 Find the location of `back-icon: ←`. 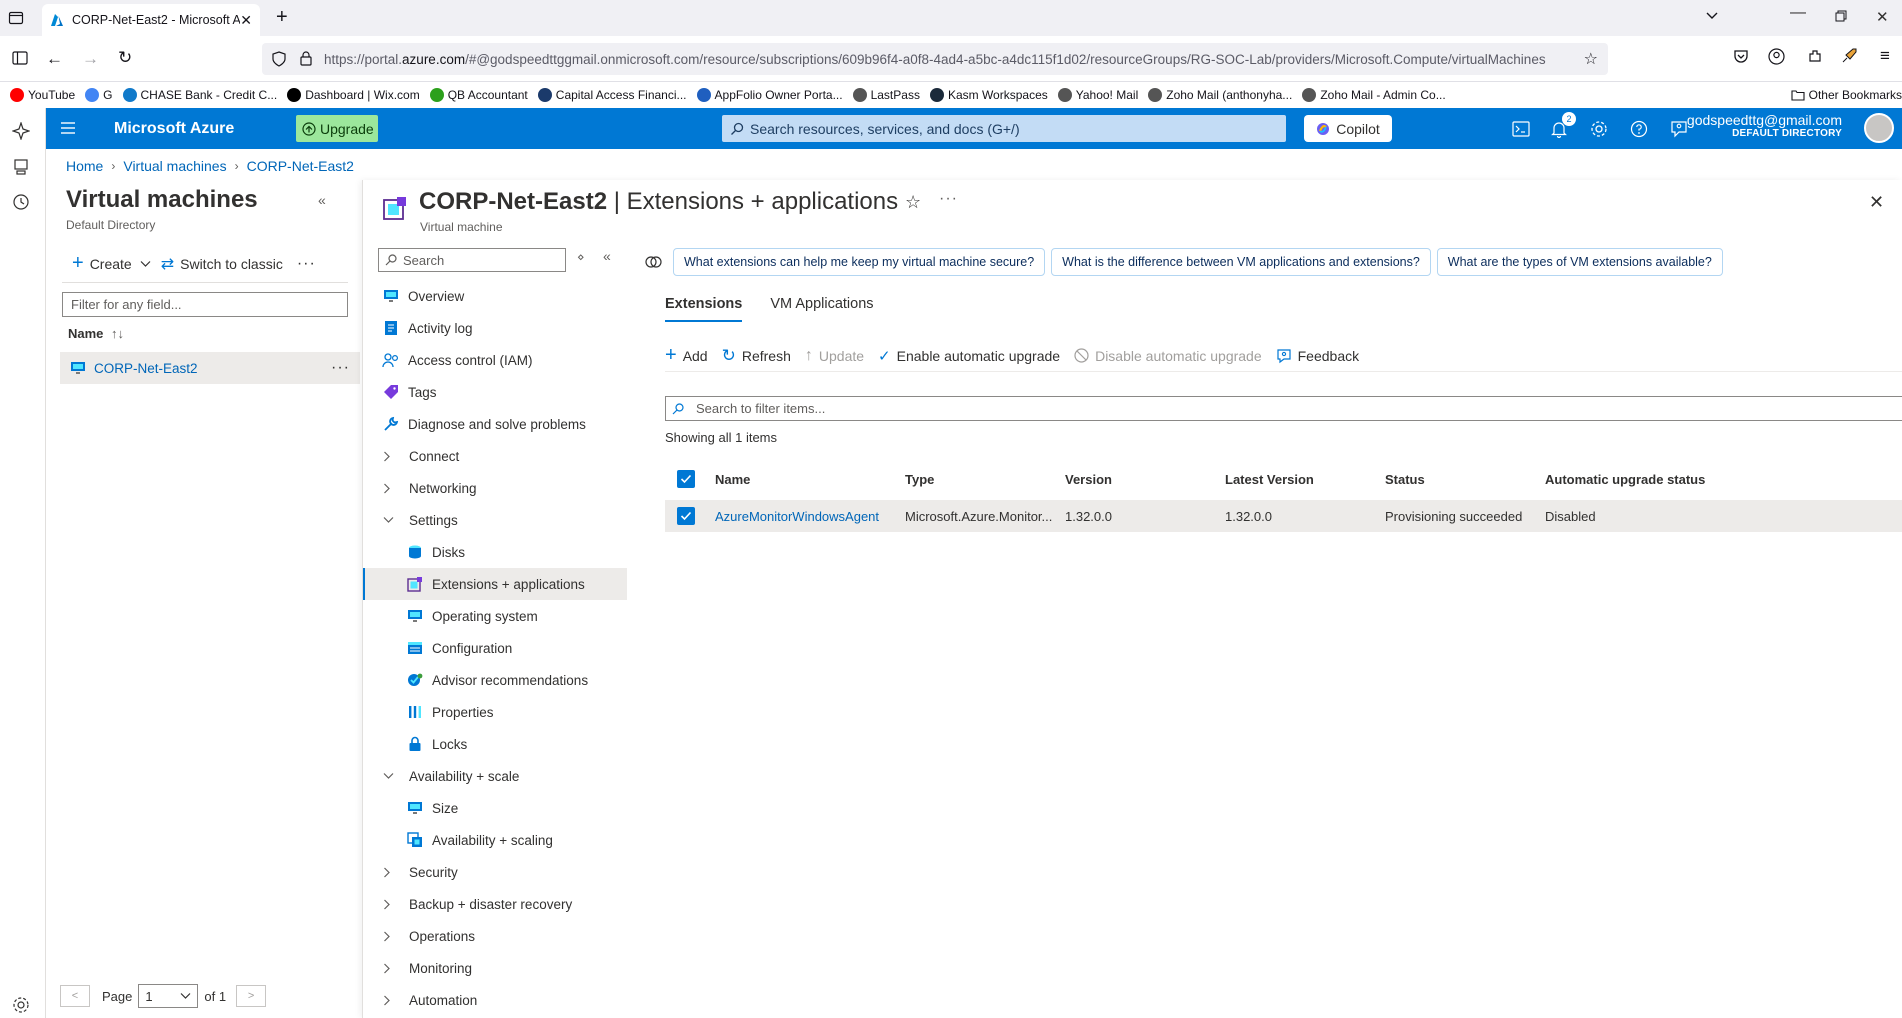

back-icon: ← is located at coordinates (54, 59).